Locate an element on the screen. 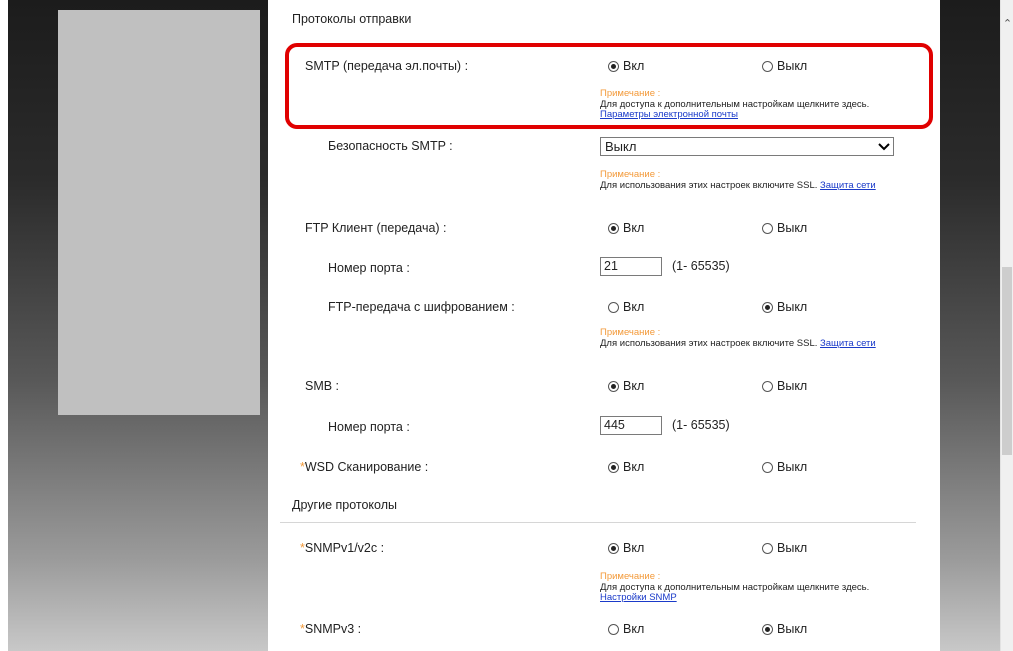  smtp-highlight-frame is located at coordinates (609, 86).